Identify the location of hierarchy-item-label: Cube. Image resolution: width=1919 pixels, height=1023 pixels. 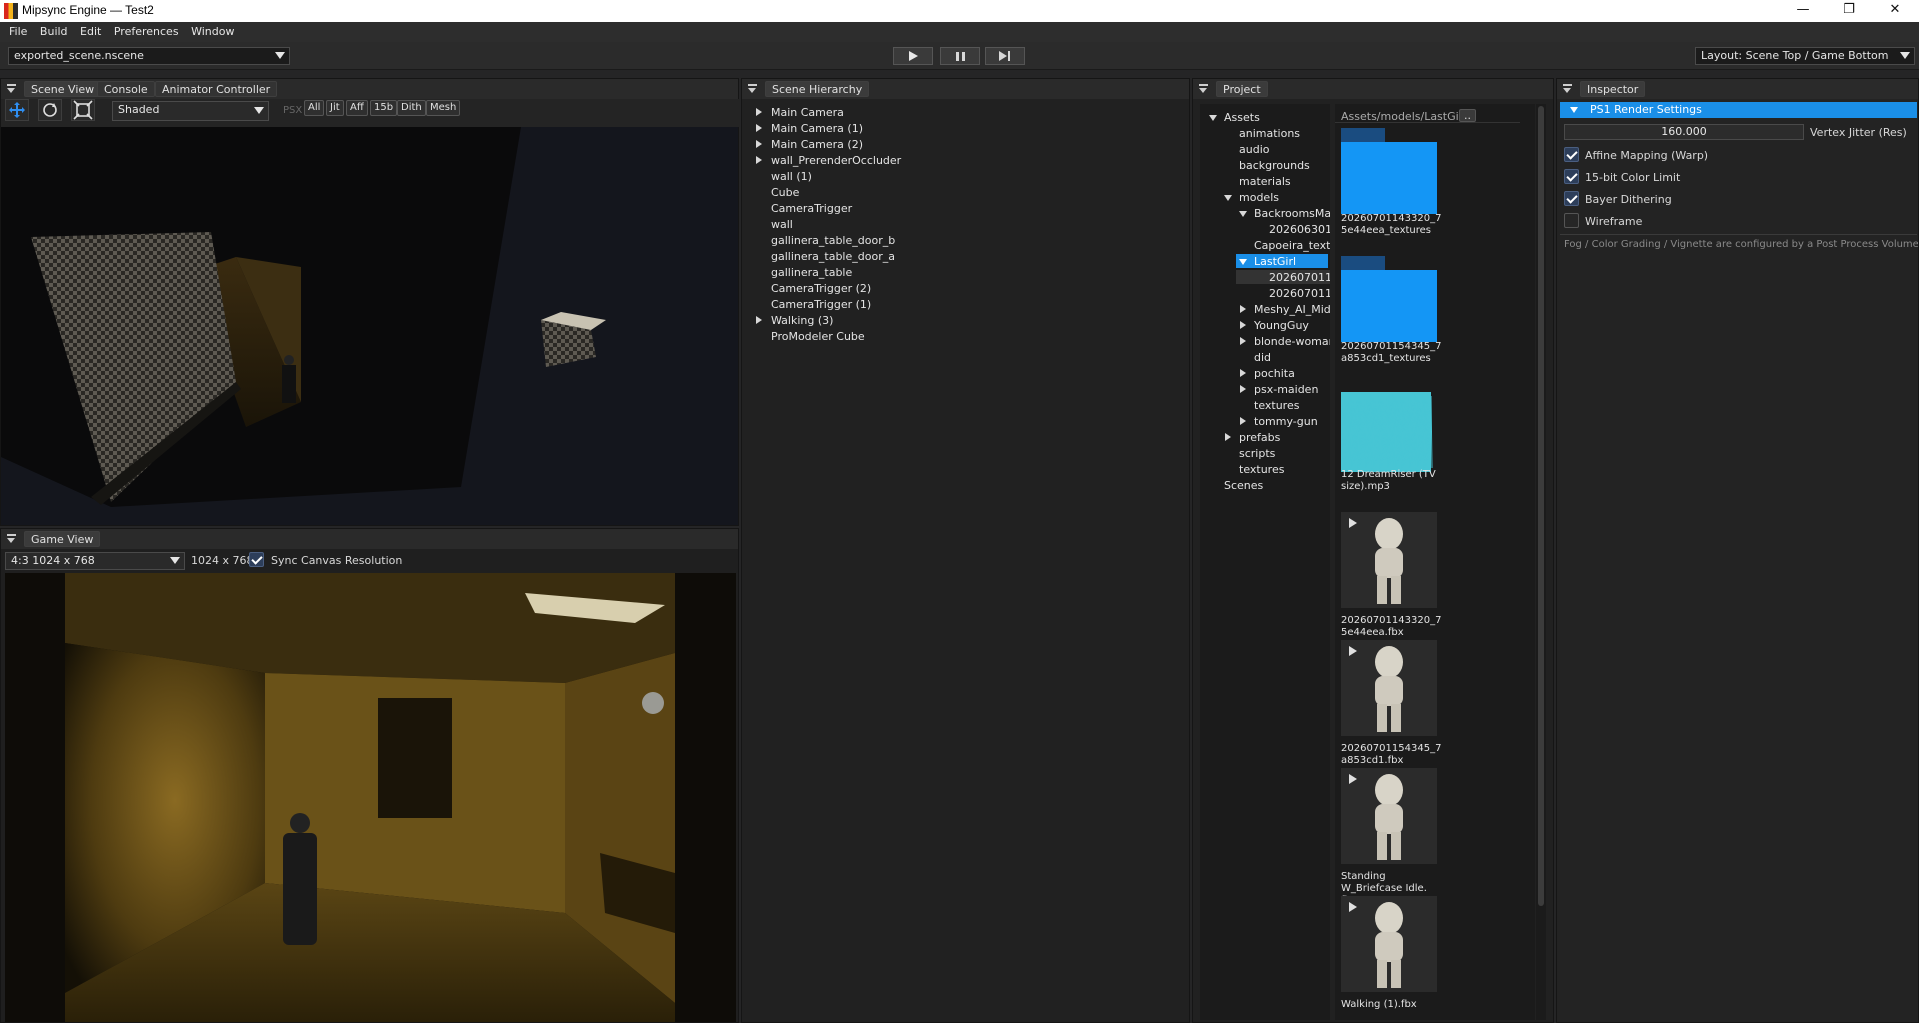
(785, 192).